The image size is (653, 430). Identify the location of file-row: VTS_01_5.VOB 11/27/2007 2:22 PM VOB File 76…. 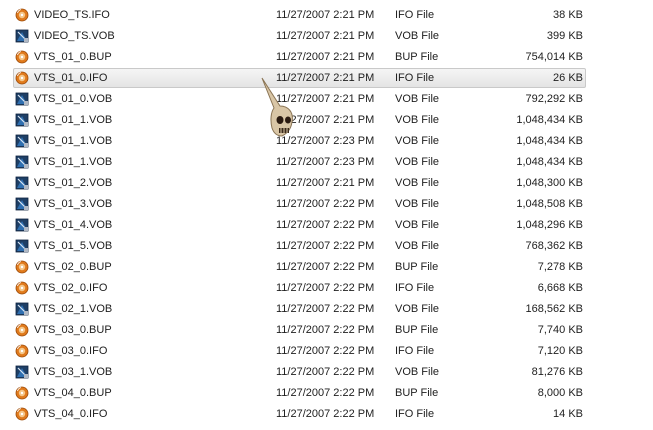
(299, 246).